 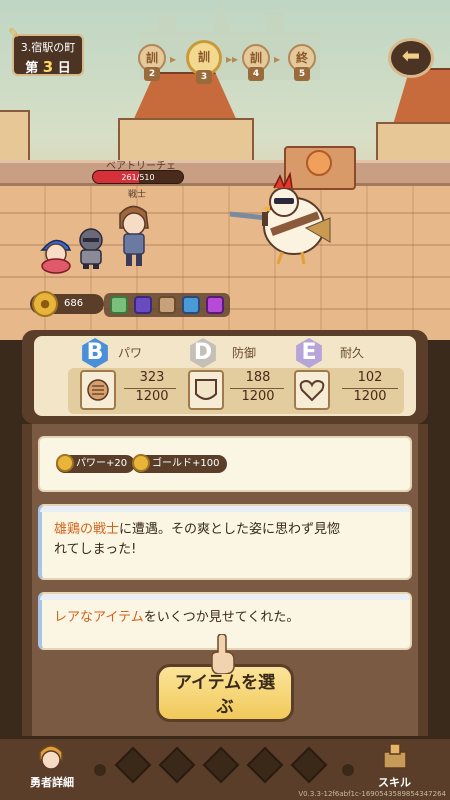 What do you see at coordinates (256, 62) in the screenshot?
I see `progress-node-4: 訓4` at bounding box center [256, 62].